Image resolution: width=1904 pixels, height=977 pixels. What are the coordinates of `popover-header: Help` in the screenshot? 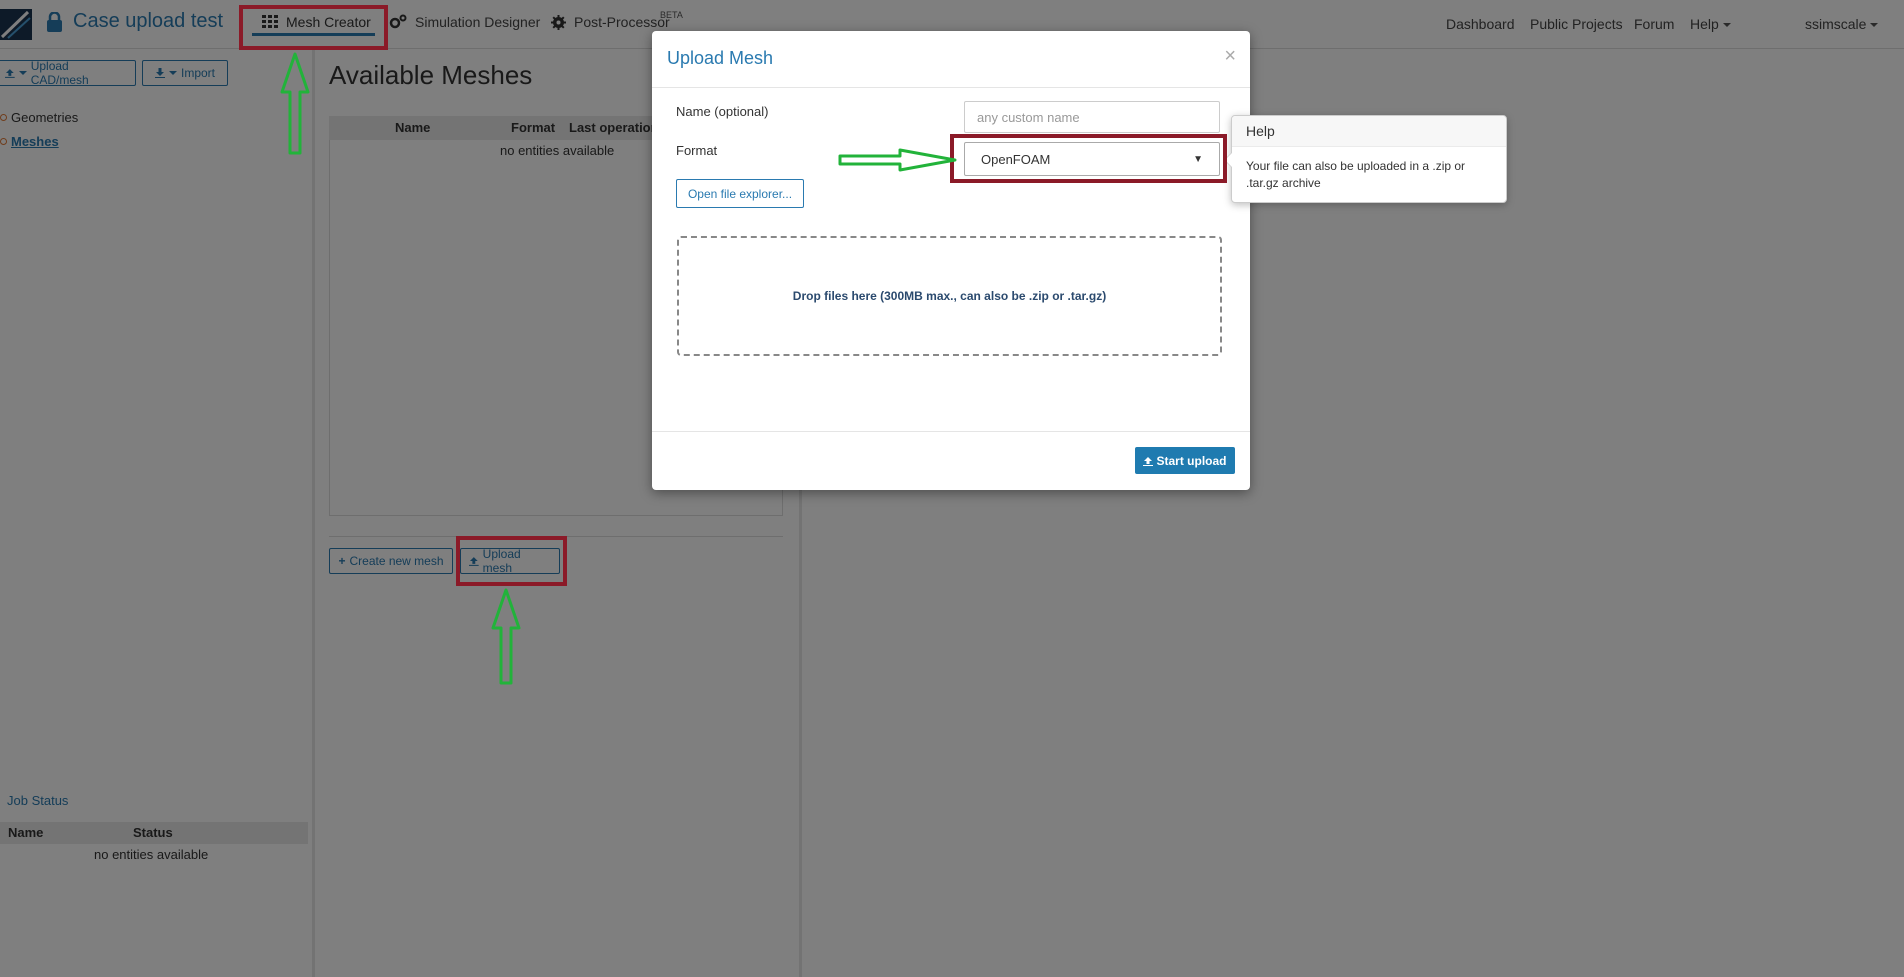 It's located at (1369, 131).